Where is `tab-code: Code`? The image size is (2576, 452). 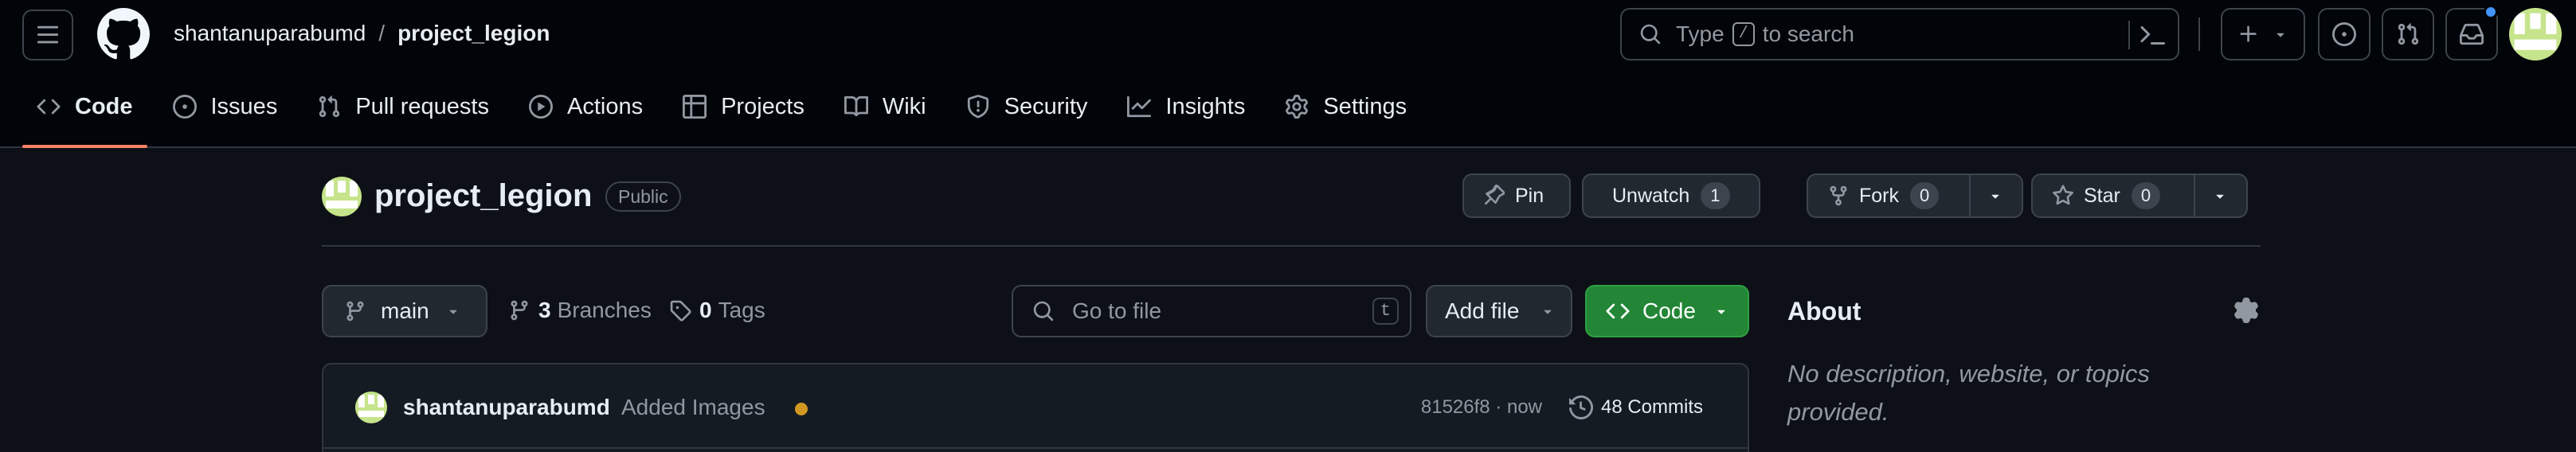
tab-code: Code is located at coordinates (84, 114).